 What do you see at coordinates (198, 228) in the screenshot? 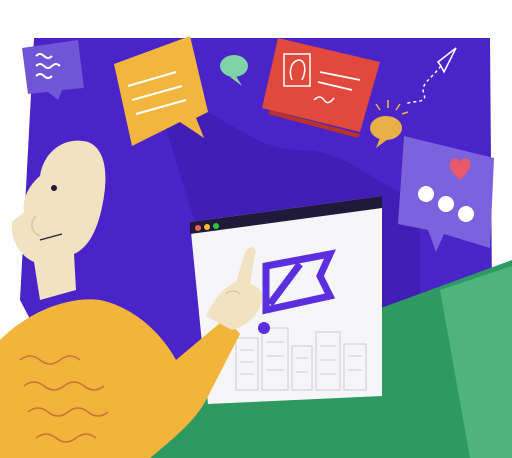
I see `window-close-dot` at bounding box center [198, 228].